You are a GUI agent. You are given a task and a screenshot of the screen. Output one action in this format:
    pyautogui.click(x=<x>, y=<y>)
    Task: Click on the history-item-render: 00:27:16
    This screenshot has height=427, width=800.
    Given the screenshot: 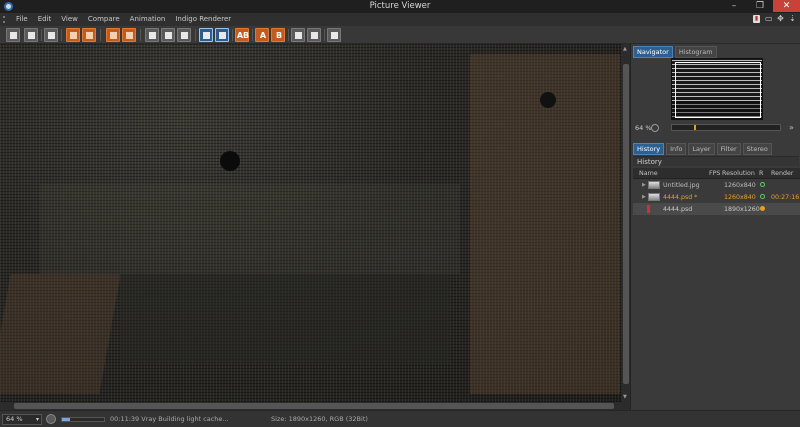 What is the action you would take?
    pyautogui.click(x=785, y=197)
    